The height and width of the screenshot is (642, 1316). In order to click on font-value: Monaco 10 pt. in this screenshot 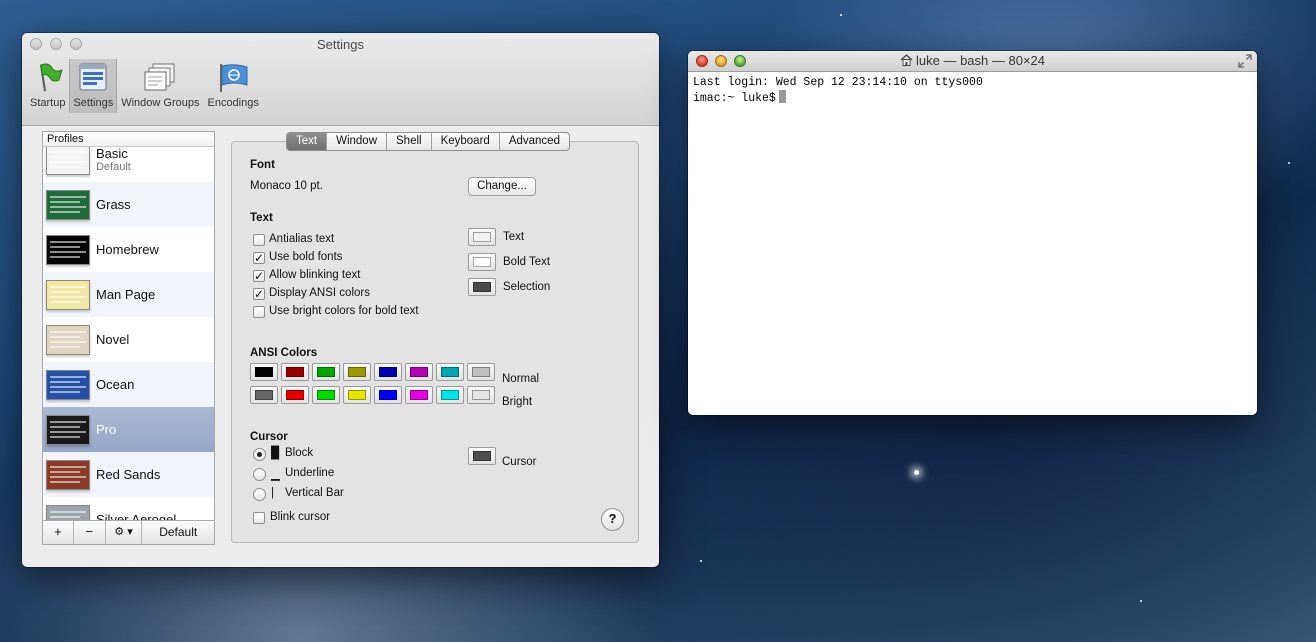, I will do `click(286, 186)`.